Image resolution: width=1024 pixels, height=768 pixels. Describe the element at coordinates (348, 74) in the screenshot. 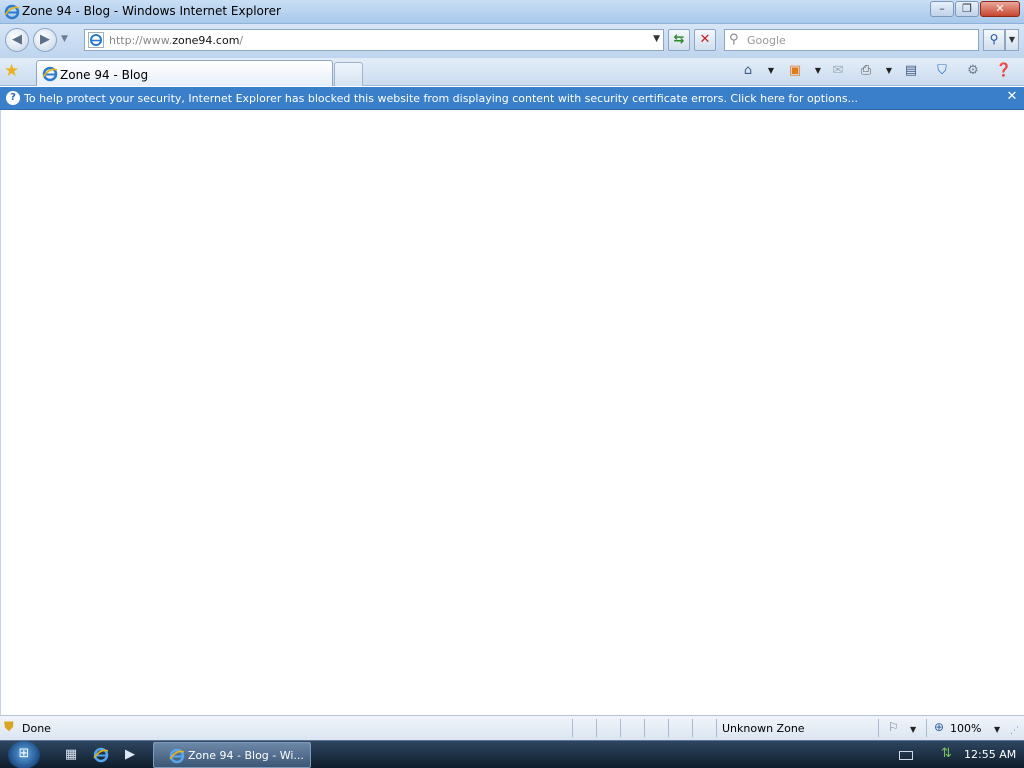

I see `new-tab-button` at that location.